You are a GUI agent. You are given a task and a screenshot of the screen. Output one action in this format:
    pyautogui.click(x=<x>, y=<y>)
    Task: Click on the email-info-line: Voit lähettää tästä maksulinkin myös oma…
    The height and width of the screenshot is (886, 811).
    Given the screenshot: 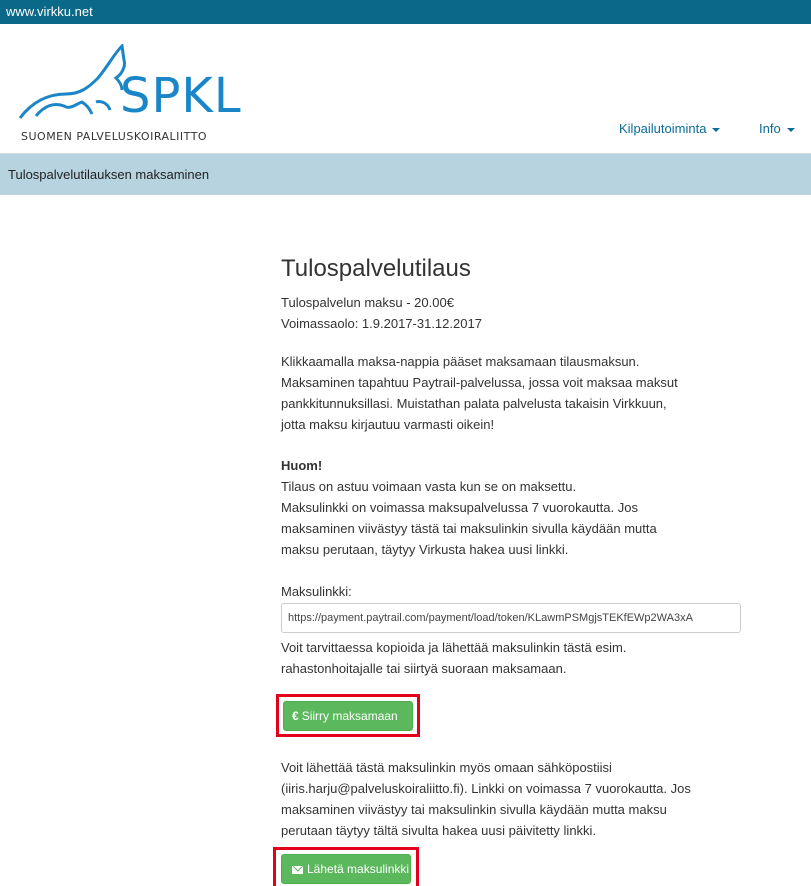 What is the action you would take?
    pyautogui.click(x=446, y=767)
    